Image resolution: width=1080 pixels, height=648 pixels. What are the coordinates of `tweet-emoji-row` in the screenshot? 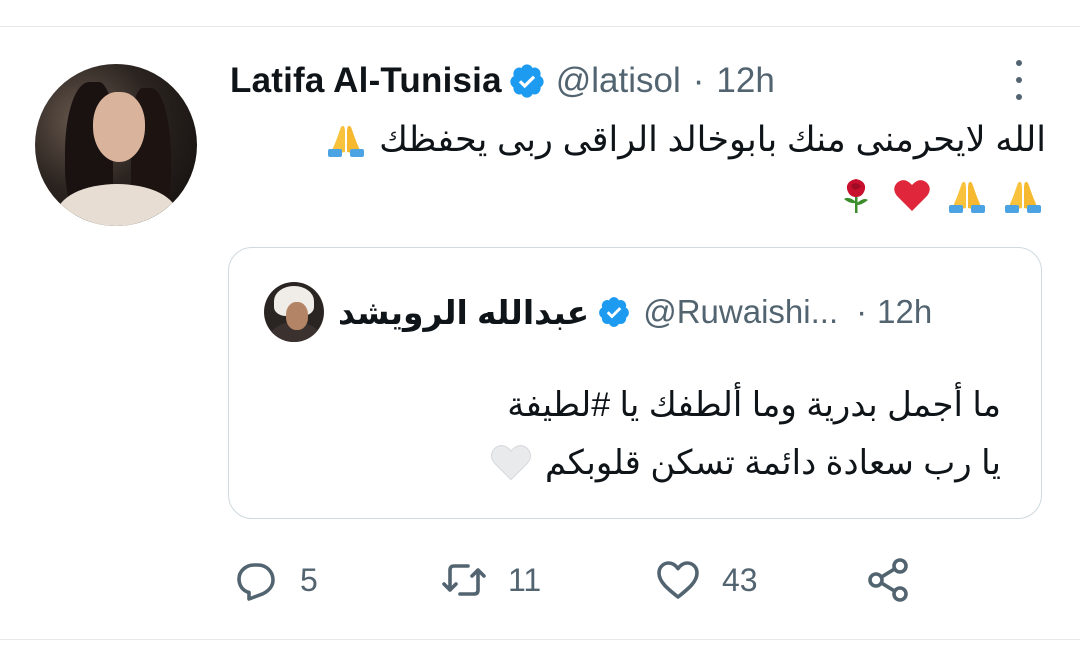 It's located at (636, 196).